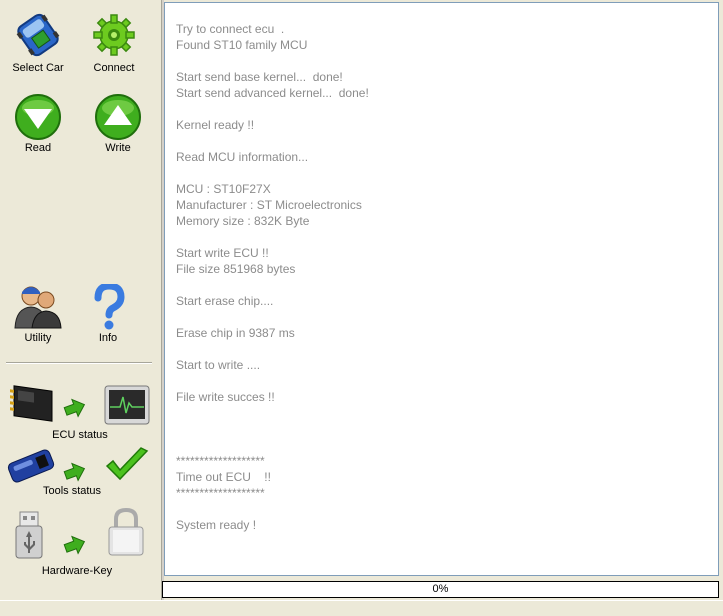 The height and width of the screenshot is (616, 723). Describe the element at coordinates (259, 77) in the screenshot. I see `log-line: Start send base kernel... done!` at that location.